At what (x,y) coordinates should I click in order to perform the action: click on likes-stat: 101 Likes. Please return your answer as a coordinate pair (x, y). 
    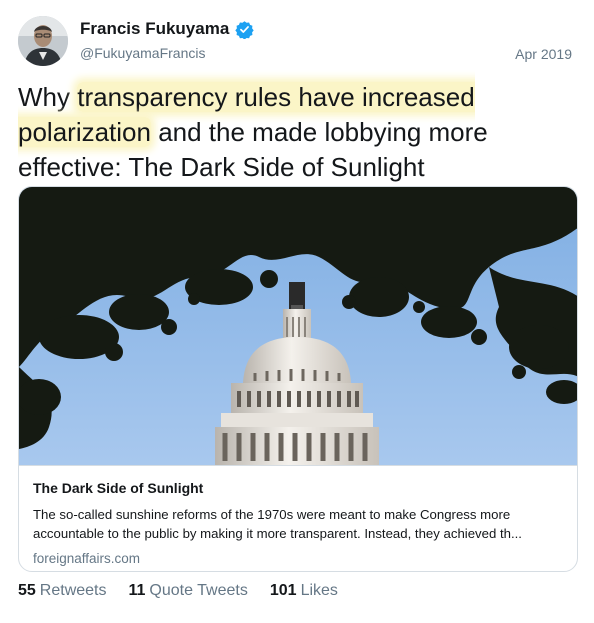
    Looking at the image, I should click on (304, 591).